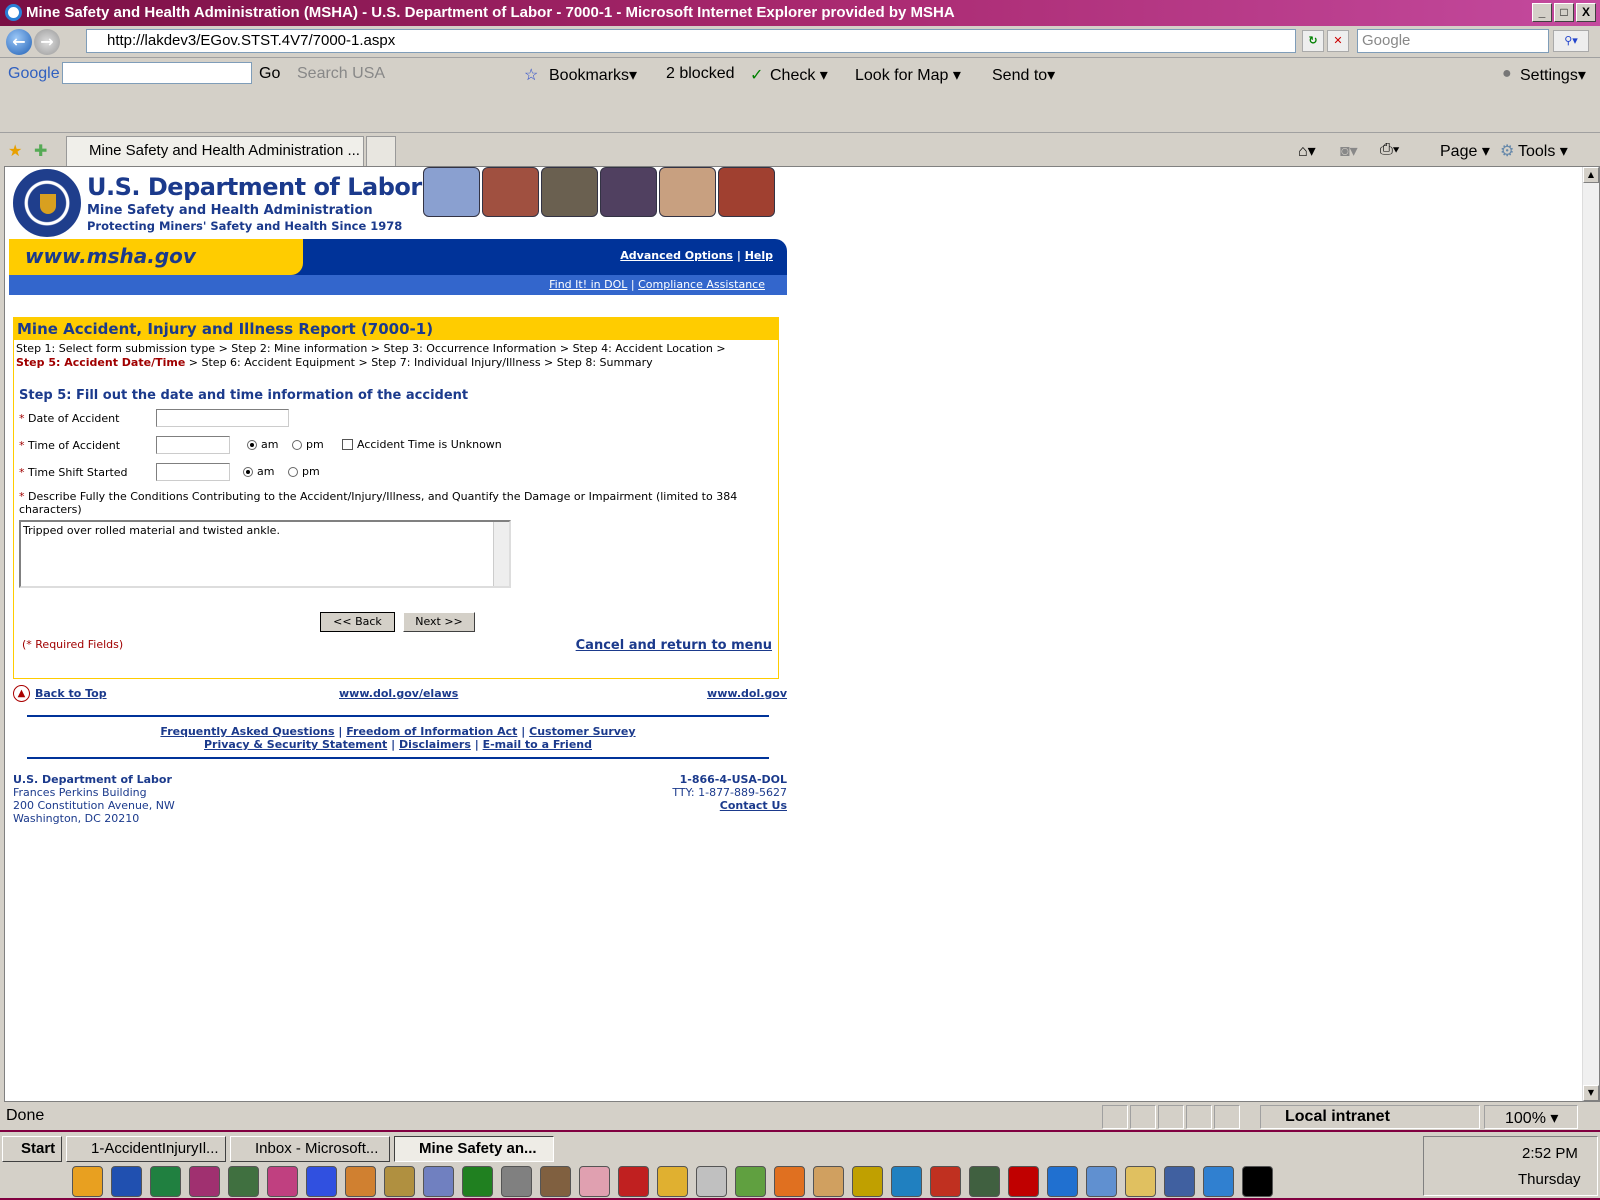 This screenshot has height=1200, width=1600. What do you see at coordinates (1257, 1181) in the screenshot?
I see `cmd-icon` at bounding box center [1257, 1181].